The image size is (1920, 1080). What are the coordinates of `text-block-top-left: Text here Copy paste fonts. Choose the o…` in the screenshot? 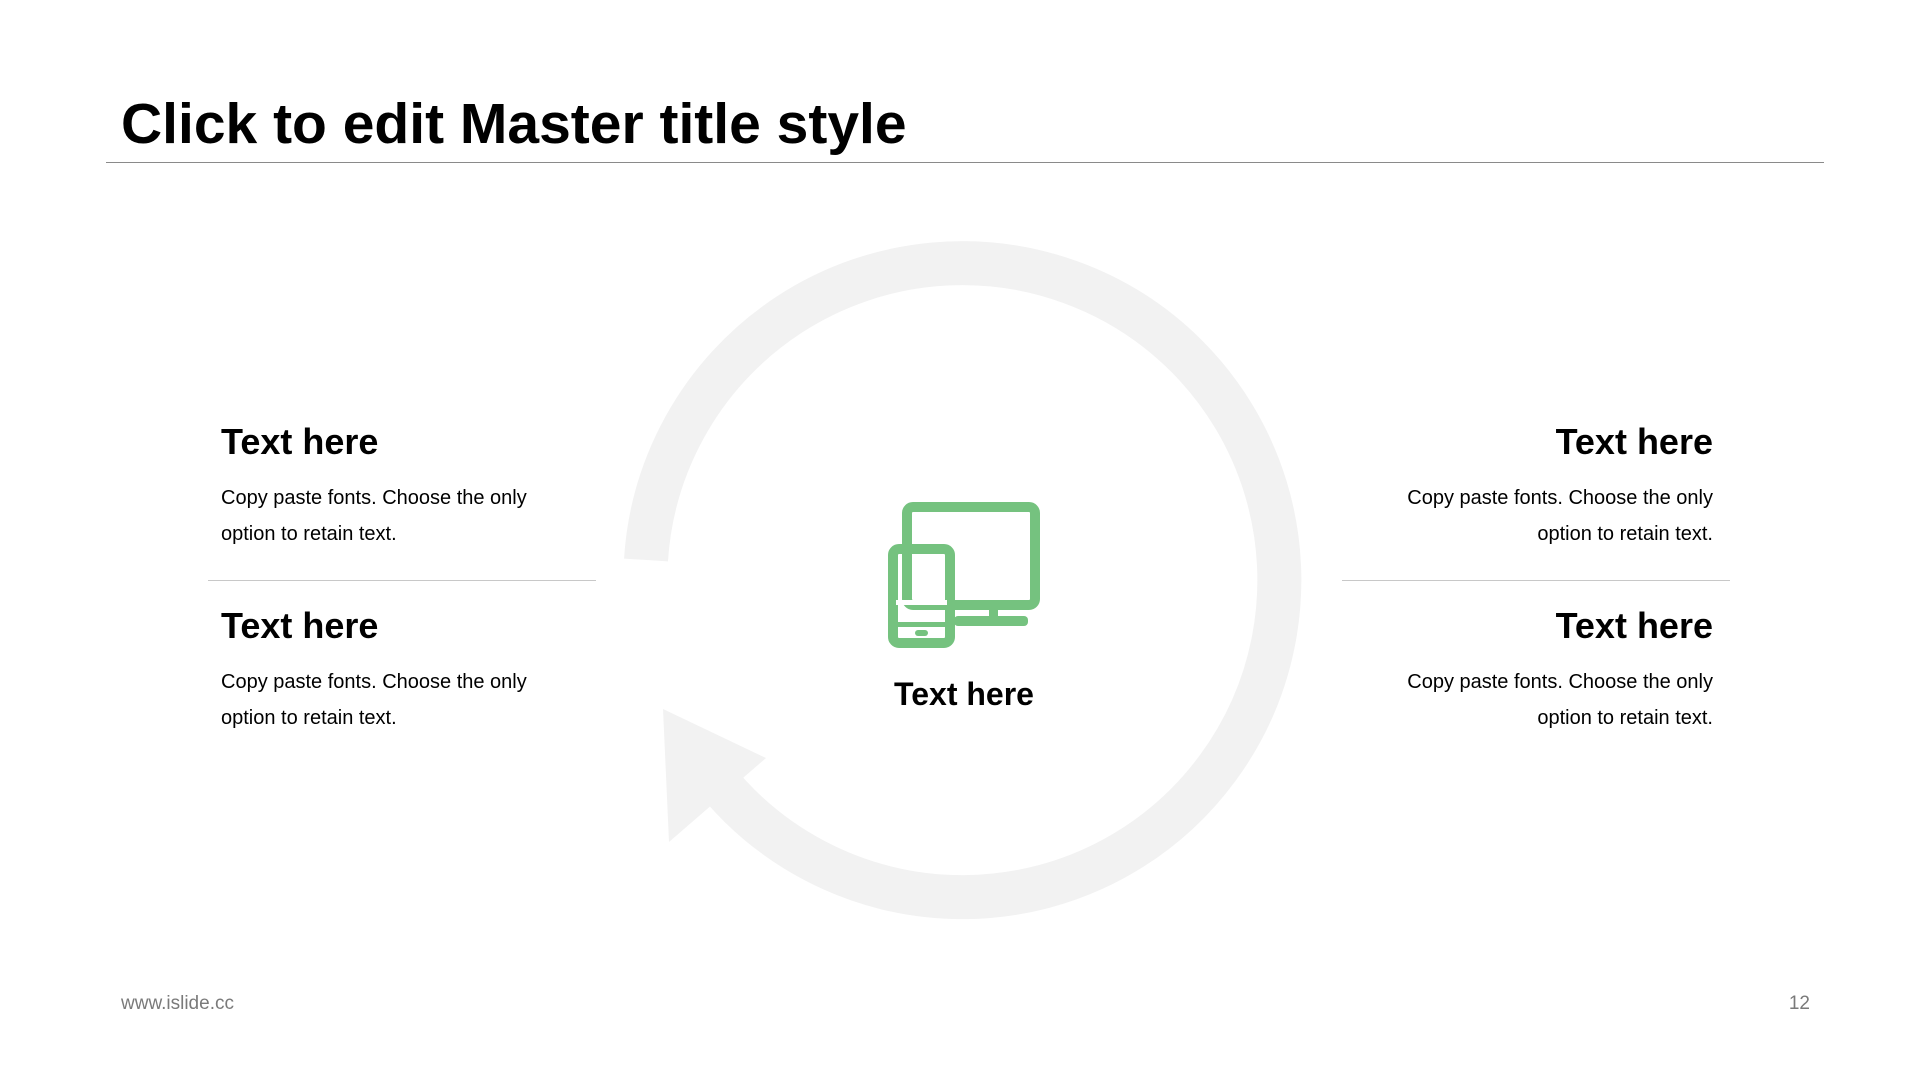 It's located at (431, 486).